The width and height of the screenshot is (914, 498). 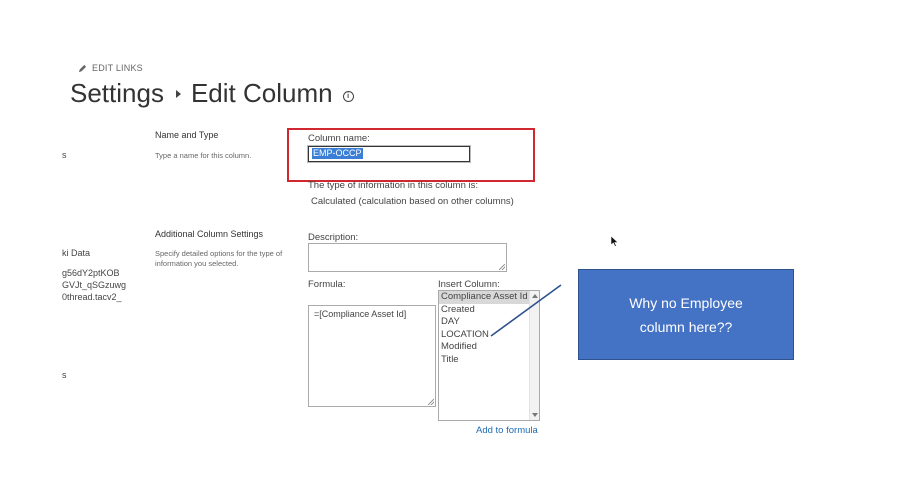 I want to click on scroll-down-arrow-icon, so click(x=535, y=415).